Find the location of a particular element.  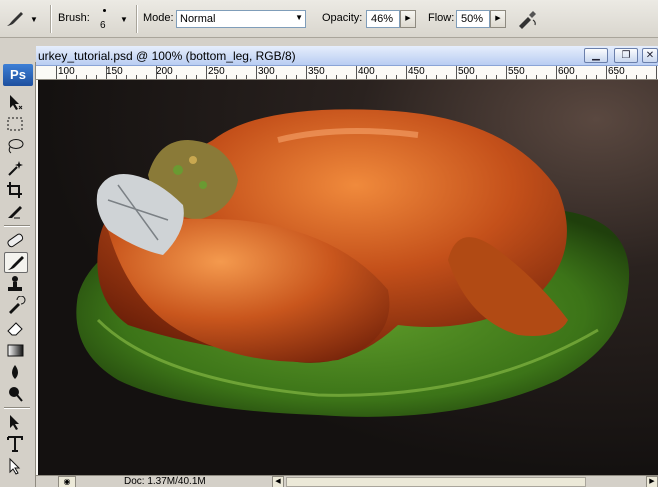

flow-slider-button: ▶ is located at coordinates (498, 19).